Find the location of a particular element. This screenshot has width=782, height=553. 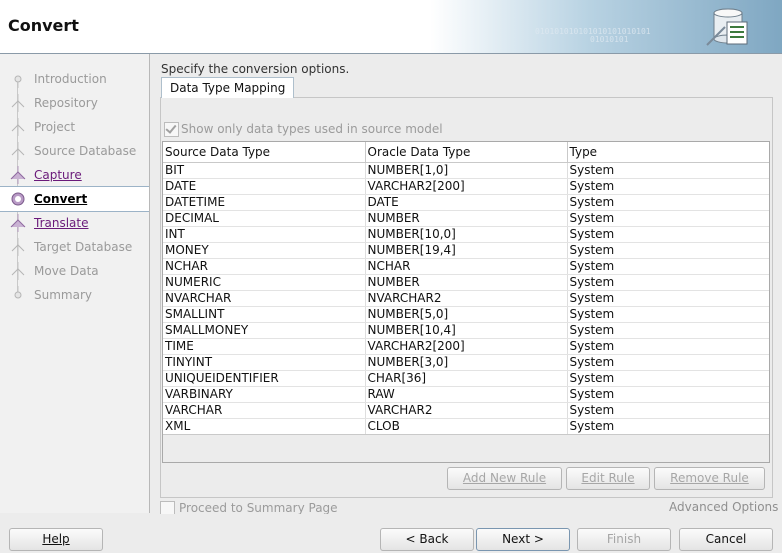

table-row: DATE VARCHAR2[200] System is located at coordinates (466, 186).